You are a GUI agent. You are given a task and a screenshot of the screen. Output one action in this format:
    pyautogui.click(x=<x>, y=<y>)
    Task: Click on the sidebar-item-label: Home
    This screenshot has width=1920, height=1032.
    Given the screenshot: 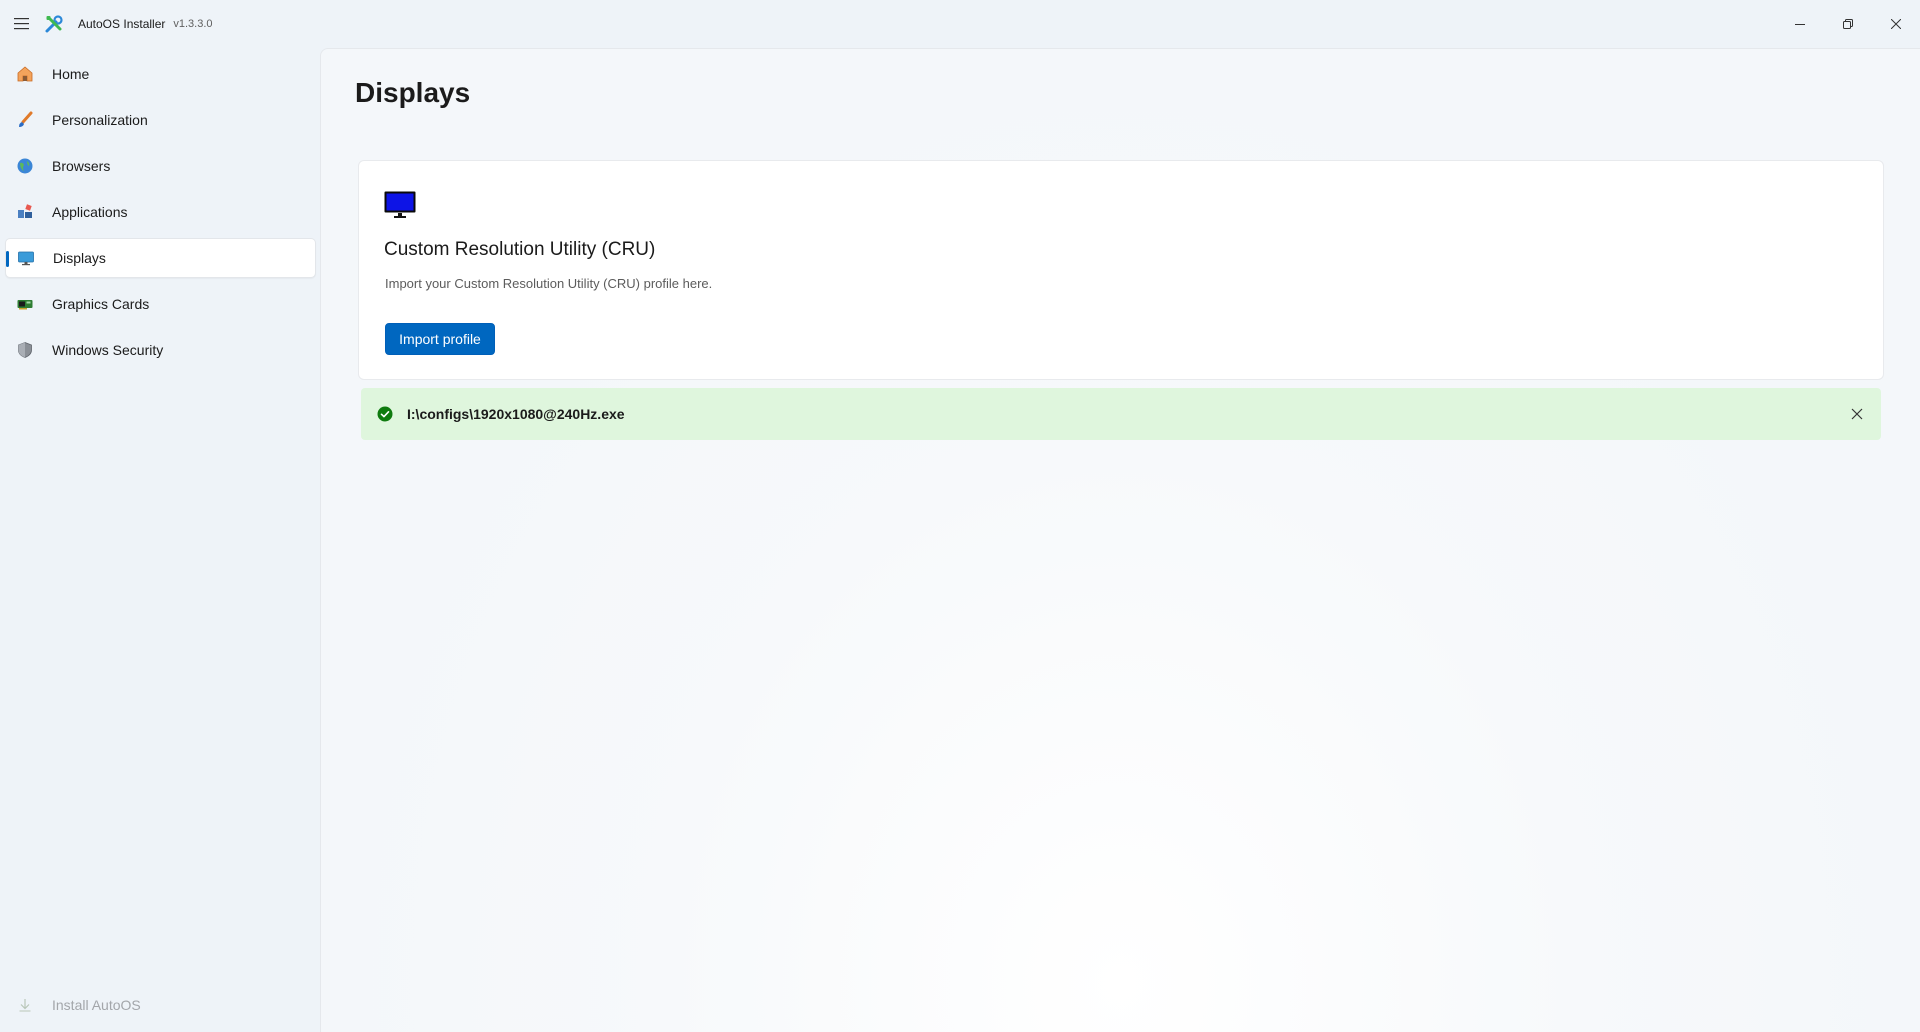 What is the action you would take?
    pyautogui.click(x=71, y=74)
    